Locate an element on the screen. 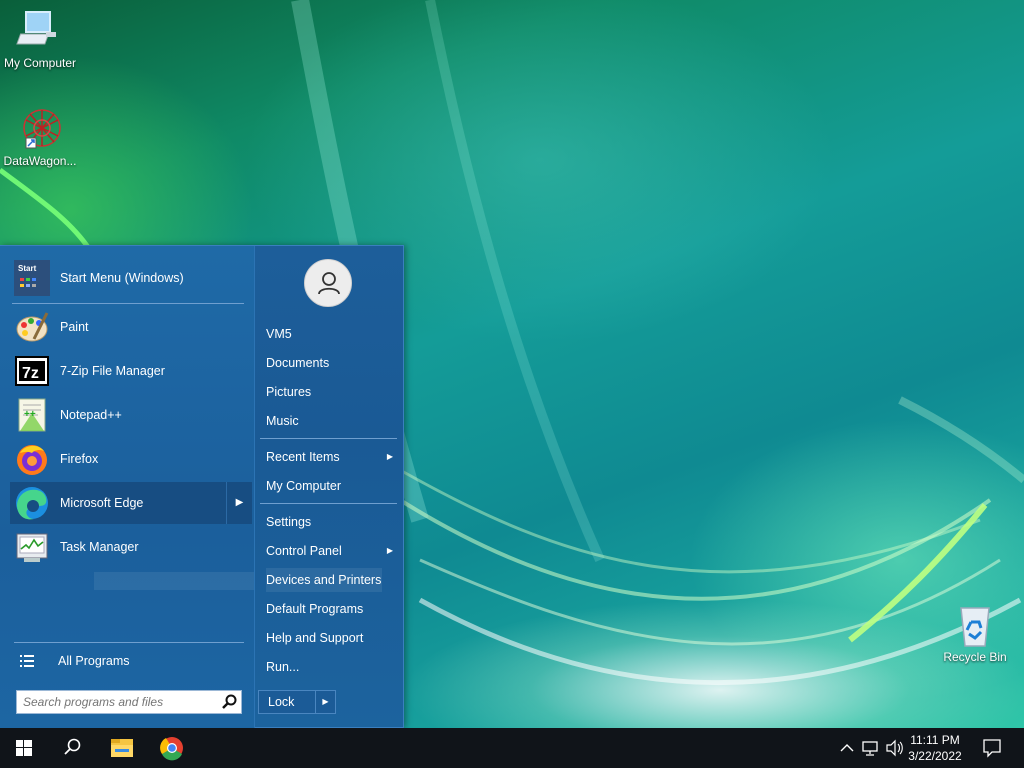  place-label: Recent Items is located at coordinates (303, 457).